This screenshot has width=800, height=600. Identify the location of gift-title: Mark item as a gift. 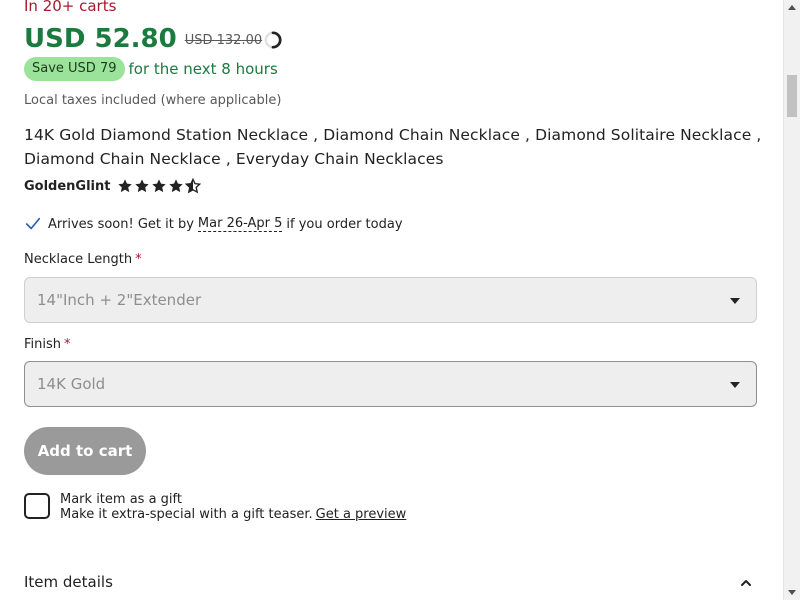
(121, 499).